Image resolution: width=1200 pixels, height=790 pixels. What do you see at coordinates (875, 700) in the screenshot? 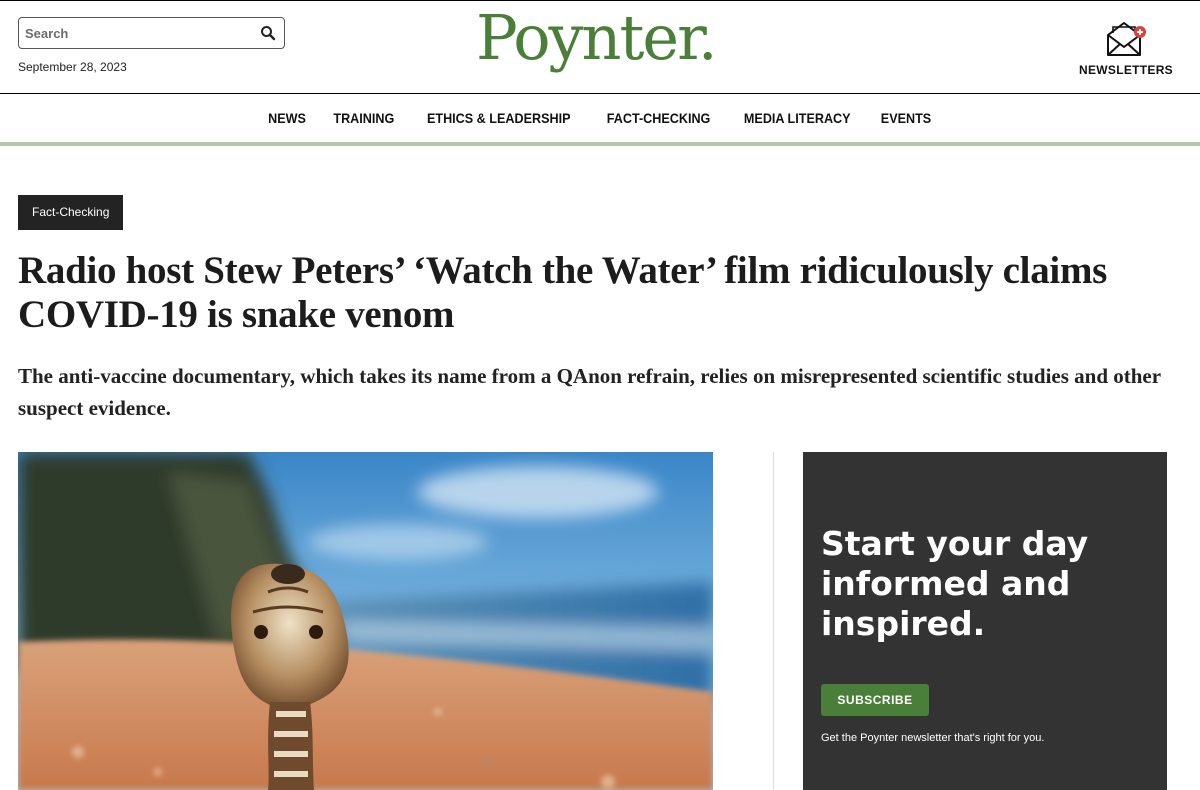
I see `subscribe-button: SUBSCRIBE` at bounding box center [875, 700].